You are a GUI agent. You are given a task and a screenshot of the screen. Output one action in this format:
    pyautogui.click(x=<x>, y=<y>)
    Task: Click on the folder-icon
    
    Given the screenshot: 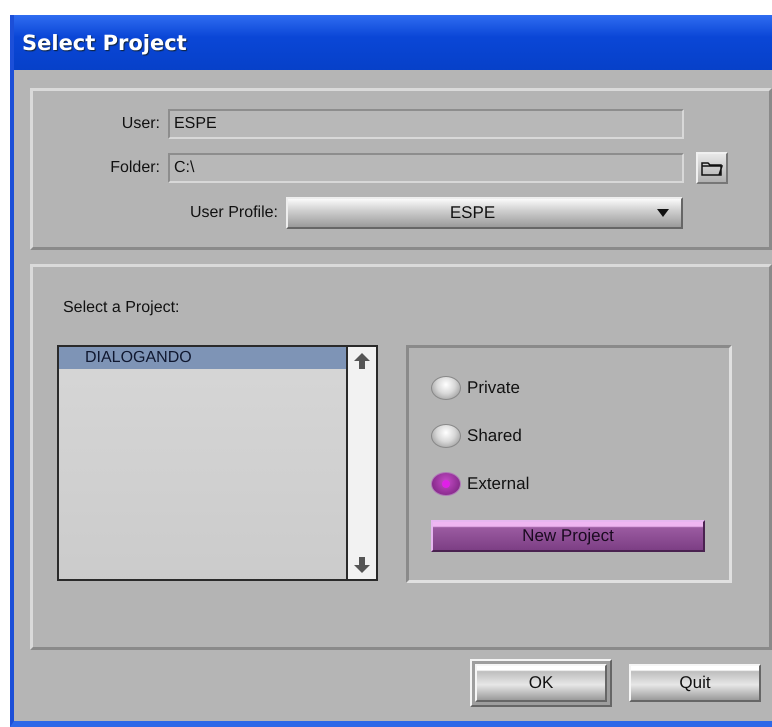 What is the action you would take?
    pyautogui.click(x=712, y=168)
    